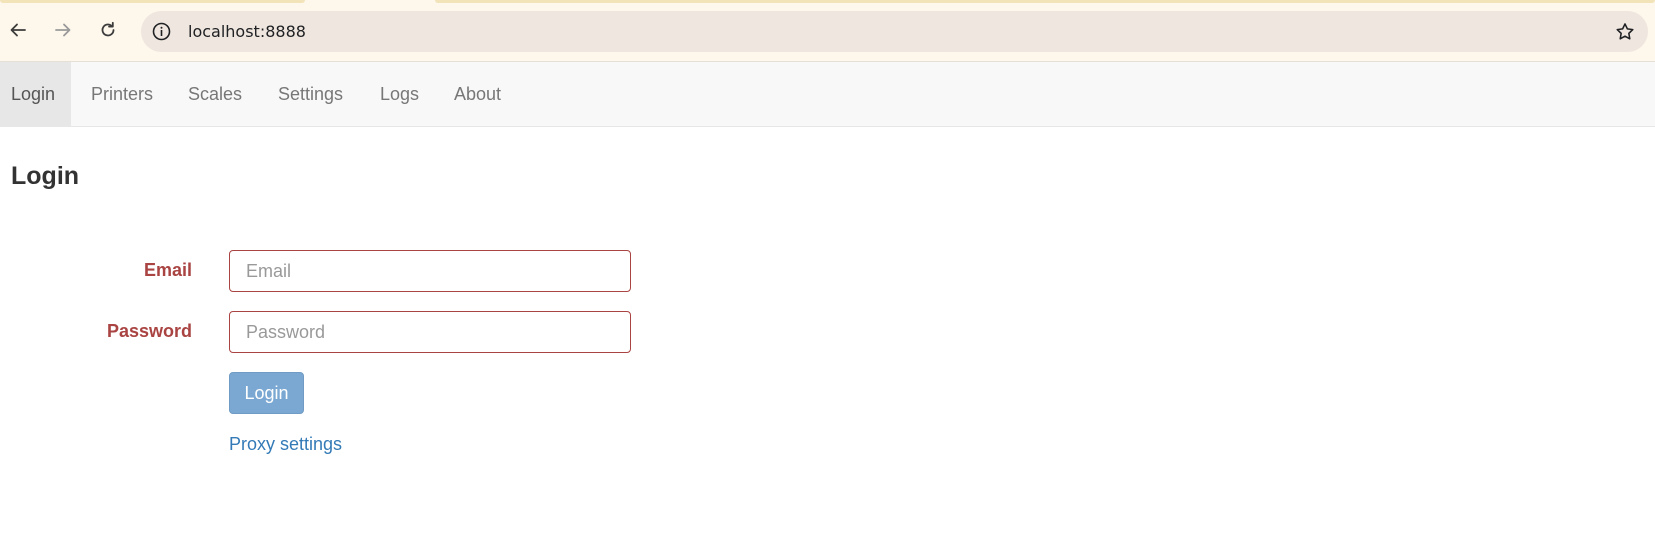  I want to click on email-label: Email, so click(167, 270).